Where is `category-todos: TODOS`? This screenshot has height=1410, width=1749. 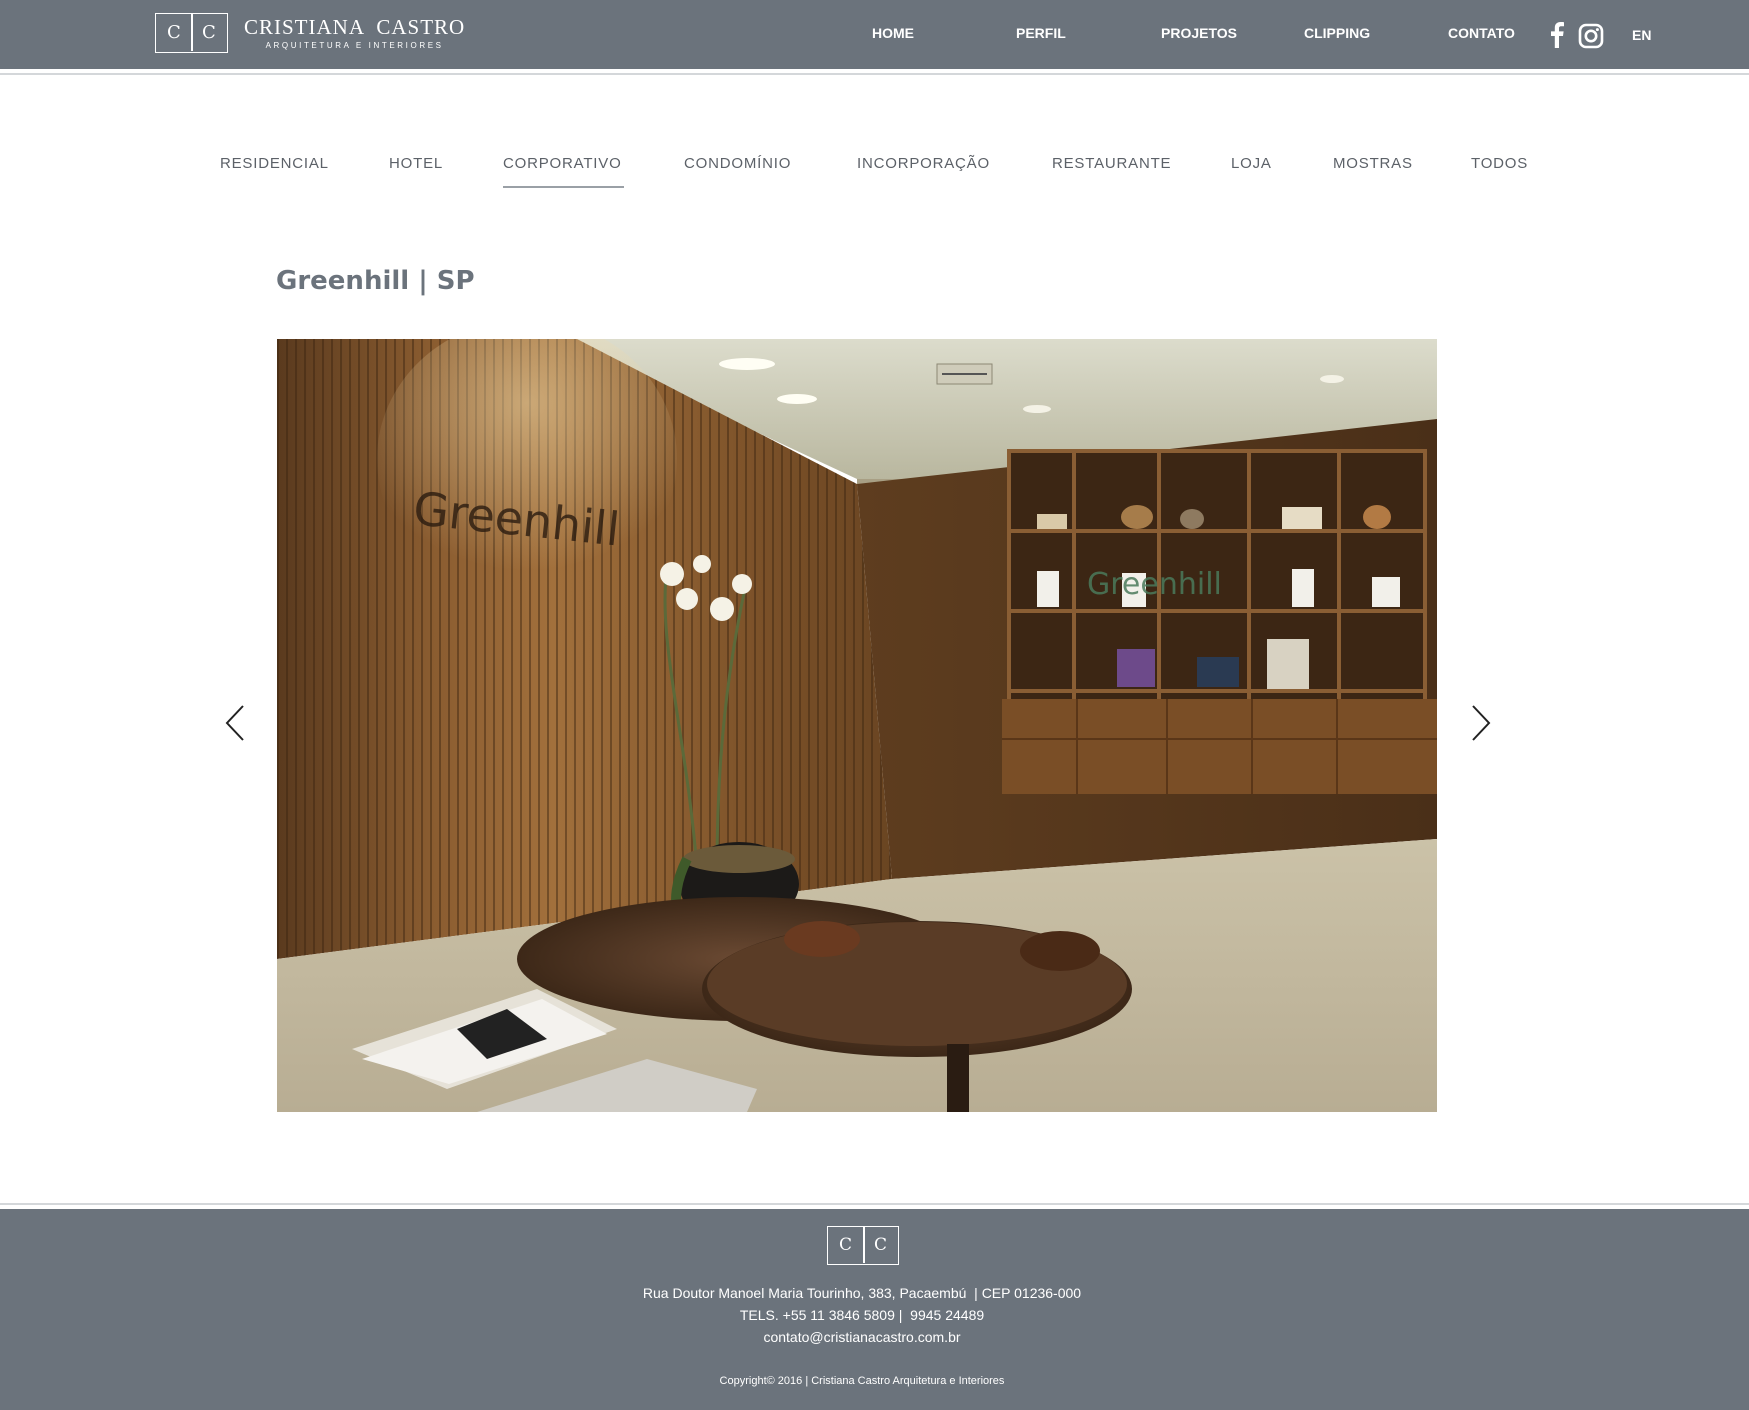 category-todos: TODOS is located at coordinates (1499, 163).